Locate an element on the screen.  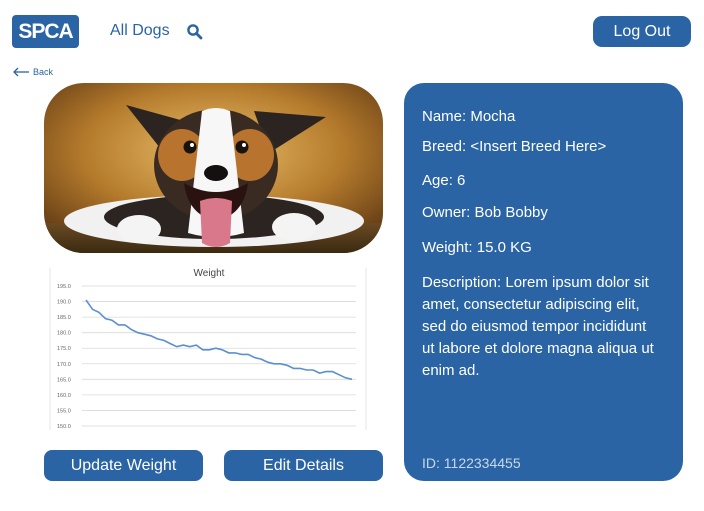
dog-id: ID: 1122334455 is located at coordinates (471, 463).